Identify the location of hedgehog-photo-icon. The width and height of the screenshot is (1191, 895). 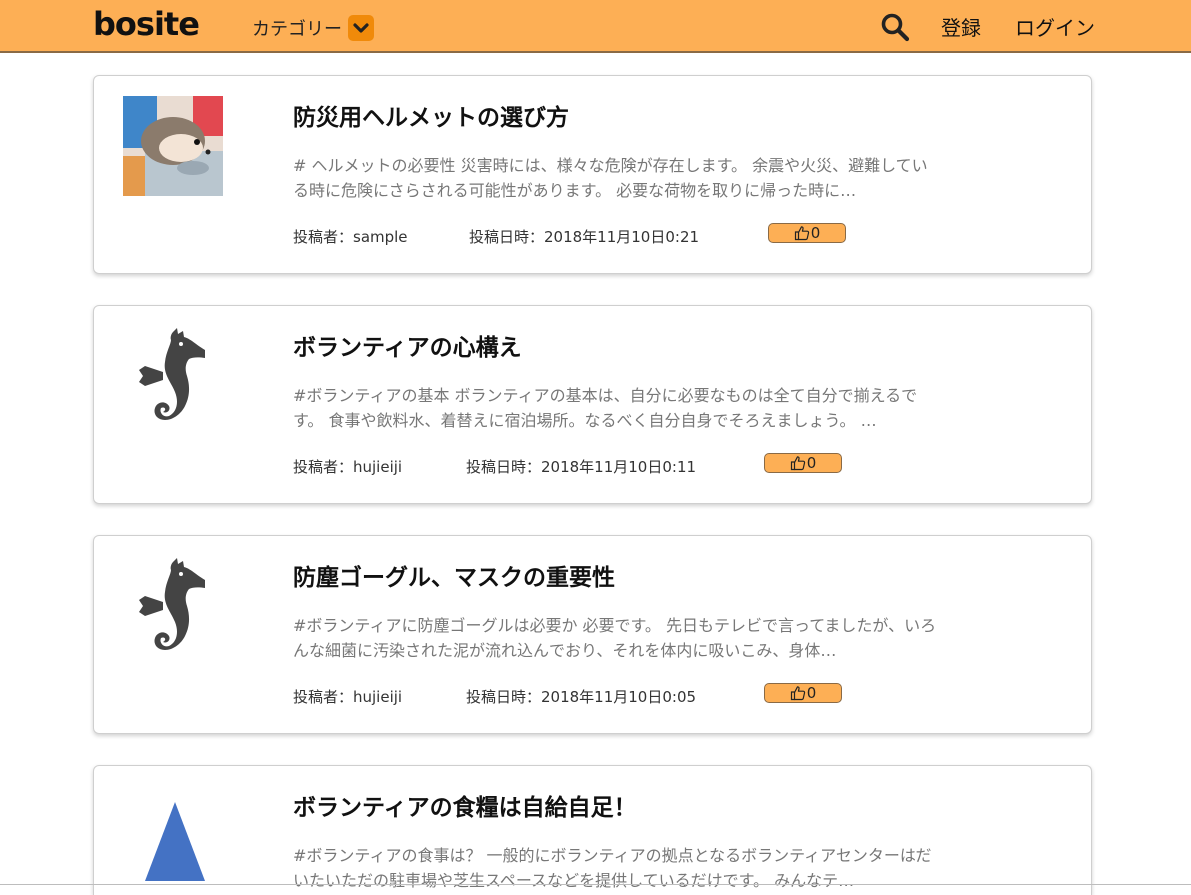
(173, 146).